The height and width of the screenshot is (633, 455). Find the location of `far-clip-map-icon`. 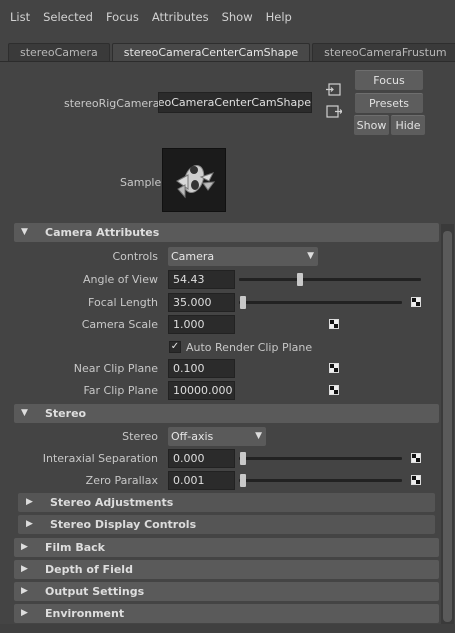

far-clip-map-icon is located at coordinates (334, 390).